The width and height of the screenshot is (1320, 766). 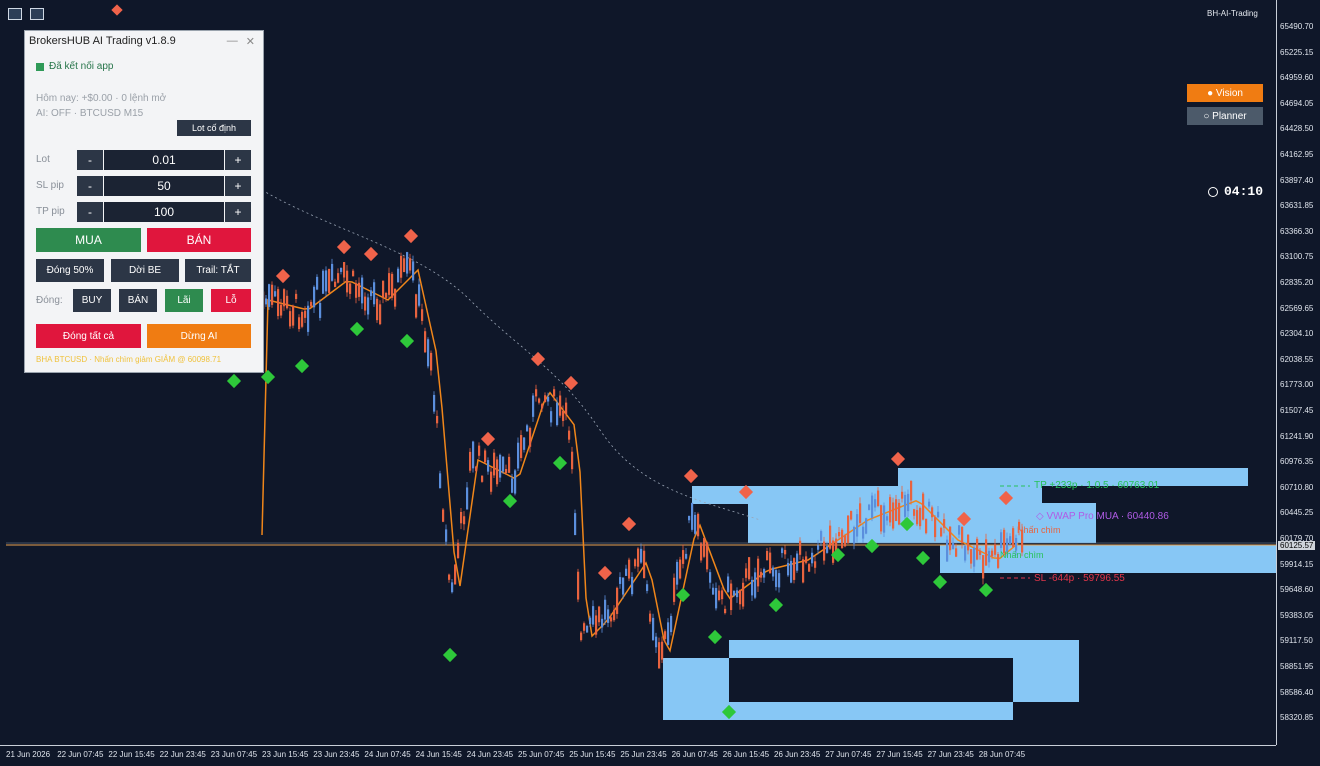 What do you see at coordinates (88, 240) in the screenshot?
I see `buy-button: MUA` at bounding box center [88, 240].